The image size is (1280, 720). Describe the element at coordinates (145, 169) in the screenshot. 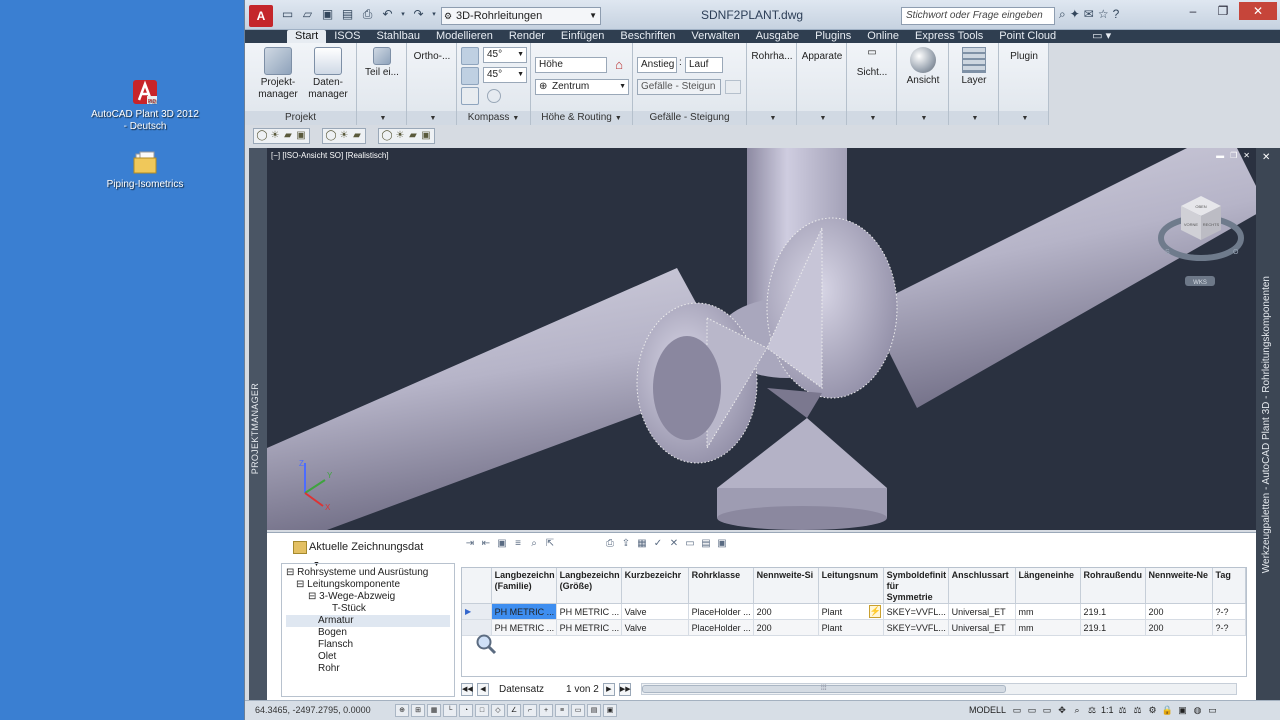

I see `desktop-icon-piping-isometrics: Piping-Isometrics` at that location.